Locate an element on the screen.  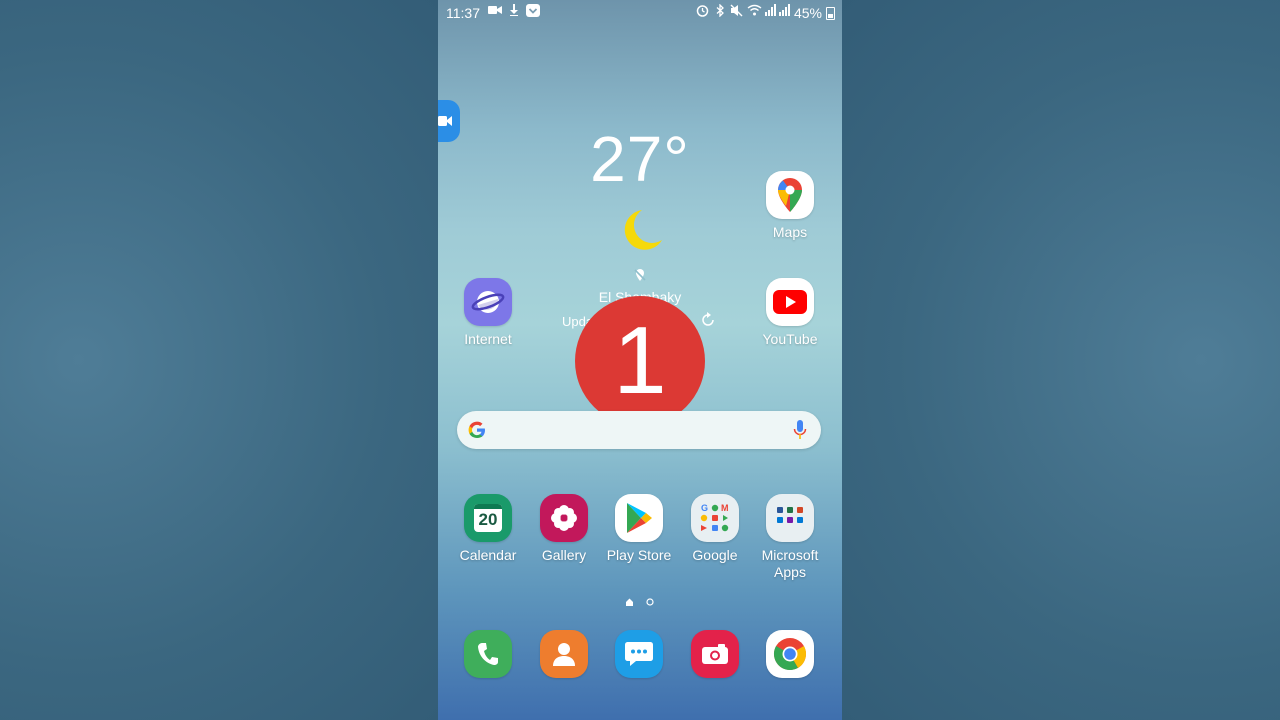
google-g-icon is located at coordinates (476, 429).